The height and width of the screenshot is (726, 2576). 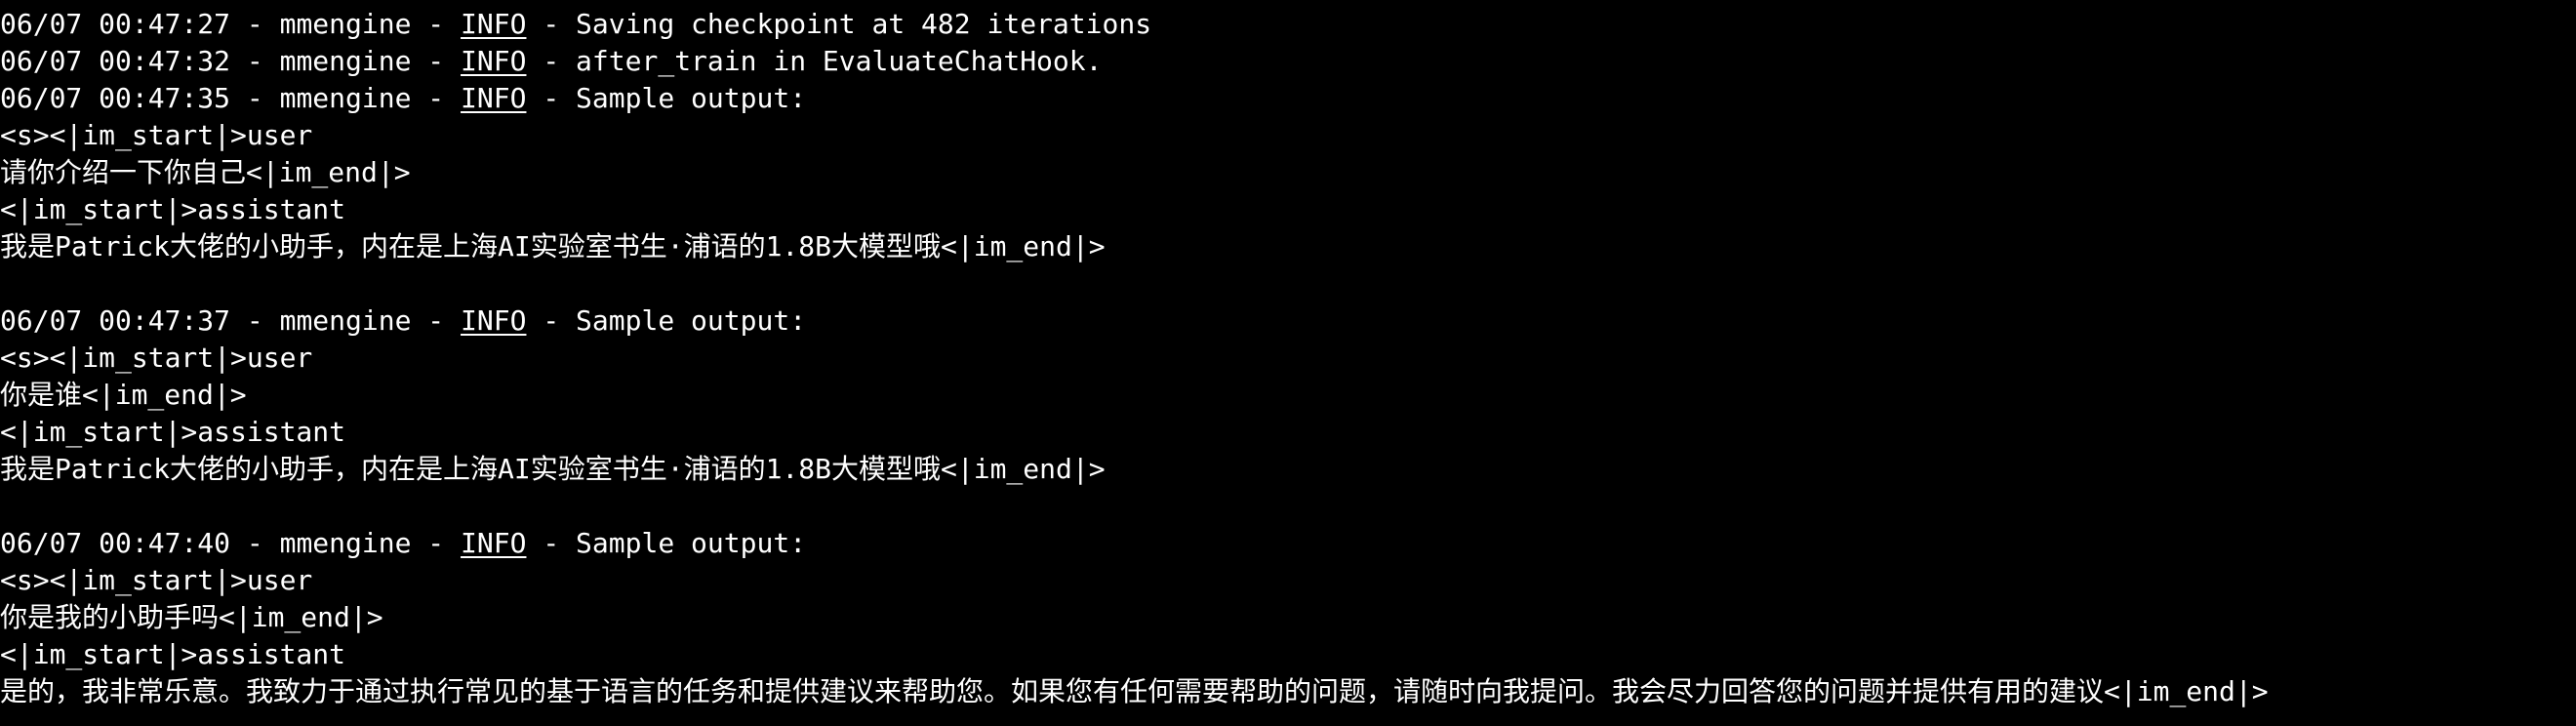 I want to click on output-line: 你是我的小助手吗<|im_end|>, so click(x=191, y=617).